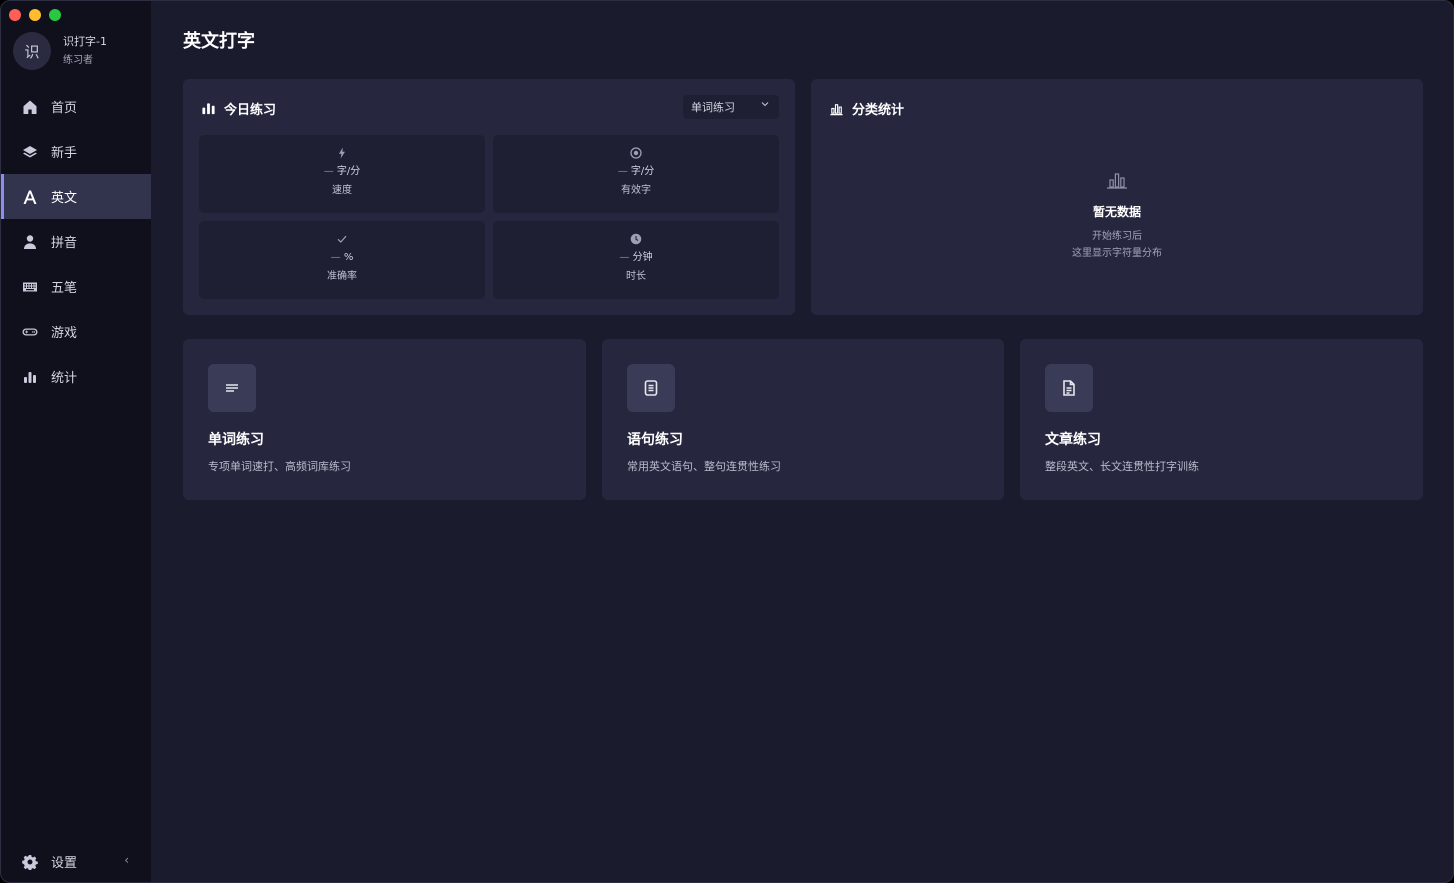  What do you see at coordinates (636, 190) in the screenshot?
I see `stat-effective-label: 有效字` at bounding box center [636, 190].